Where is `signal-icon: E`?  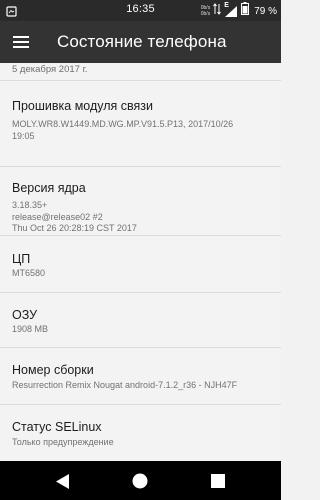
signal-icon: E is located at coordinates (231, 9).